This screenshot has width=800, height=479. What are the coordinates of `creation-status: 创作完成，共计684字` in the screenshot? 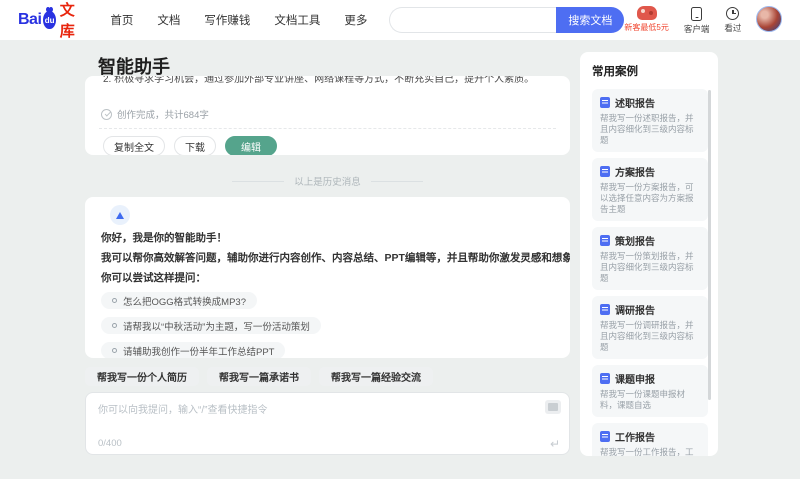 It's located at (327, 114).